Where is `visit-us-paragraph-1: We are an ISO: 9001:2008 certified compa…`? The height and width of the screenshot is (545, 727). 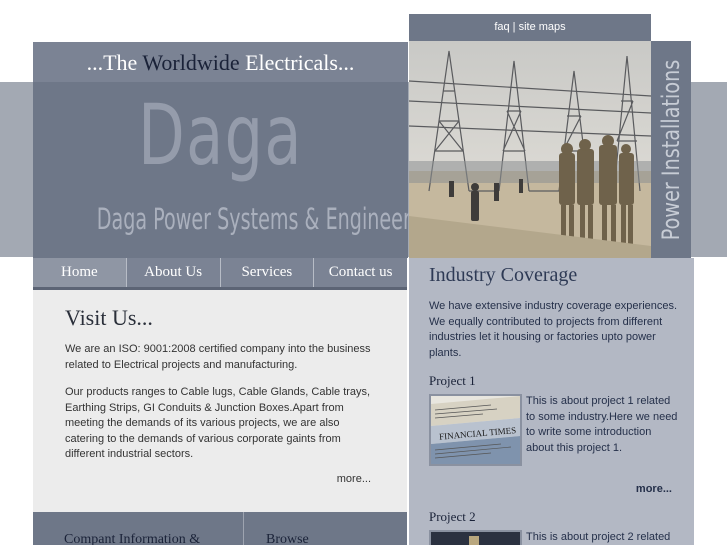 visit-us-paragraph-1: We are an ISO: 9001:2008 certified compa… is located at coordinates (218, 357).